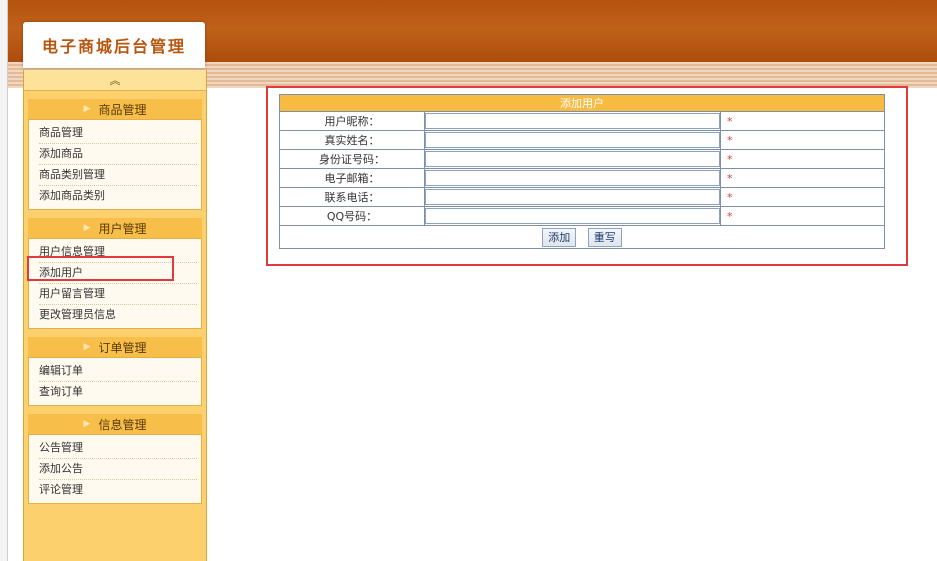 This screenshot has height=561, width=937. What do you see at coordinates (582, 103) in the screenshot?
I see `form-title: 添加用户` at bounding box center [582, 103].